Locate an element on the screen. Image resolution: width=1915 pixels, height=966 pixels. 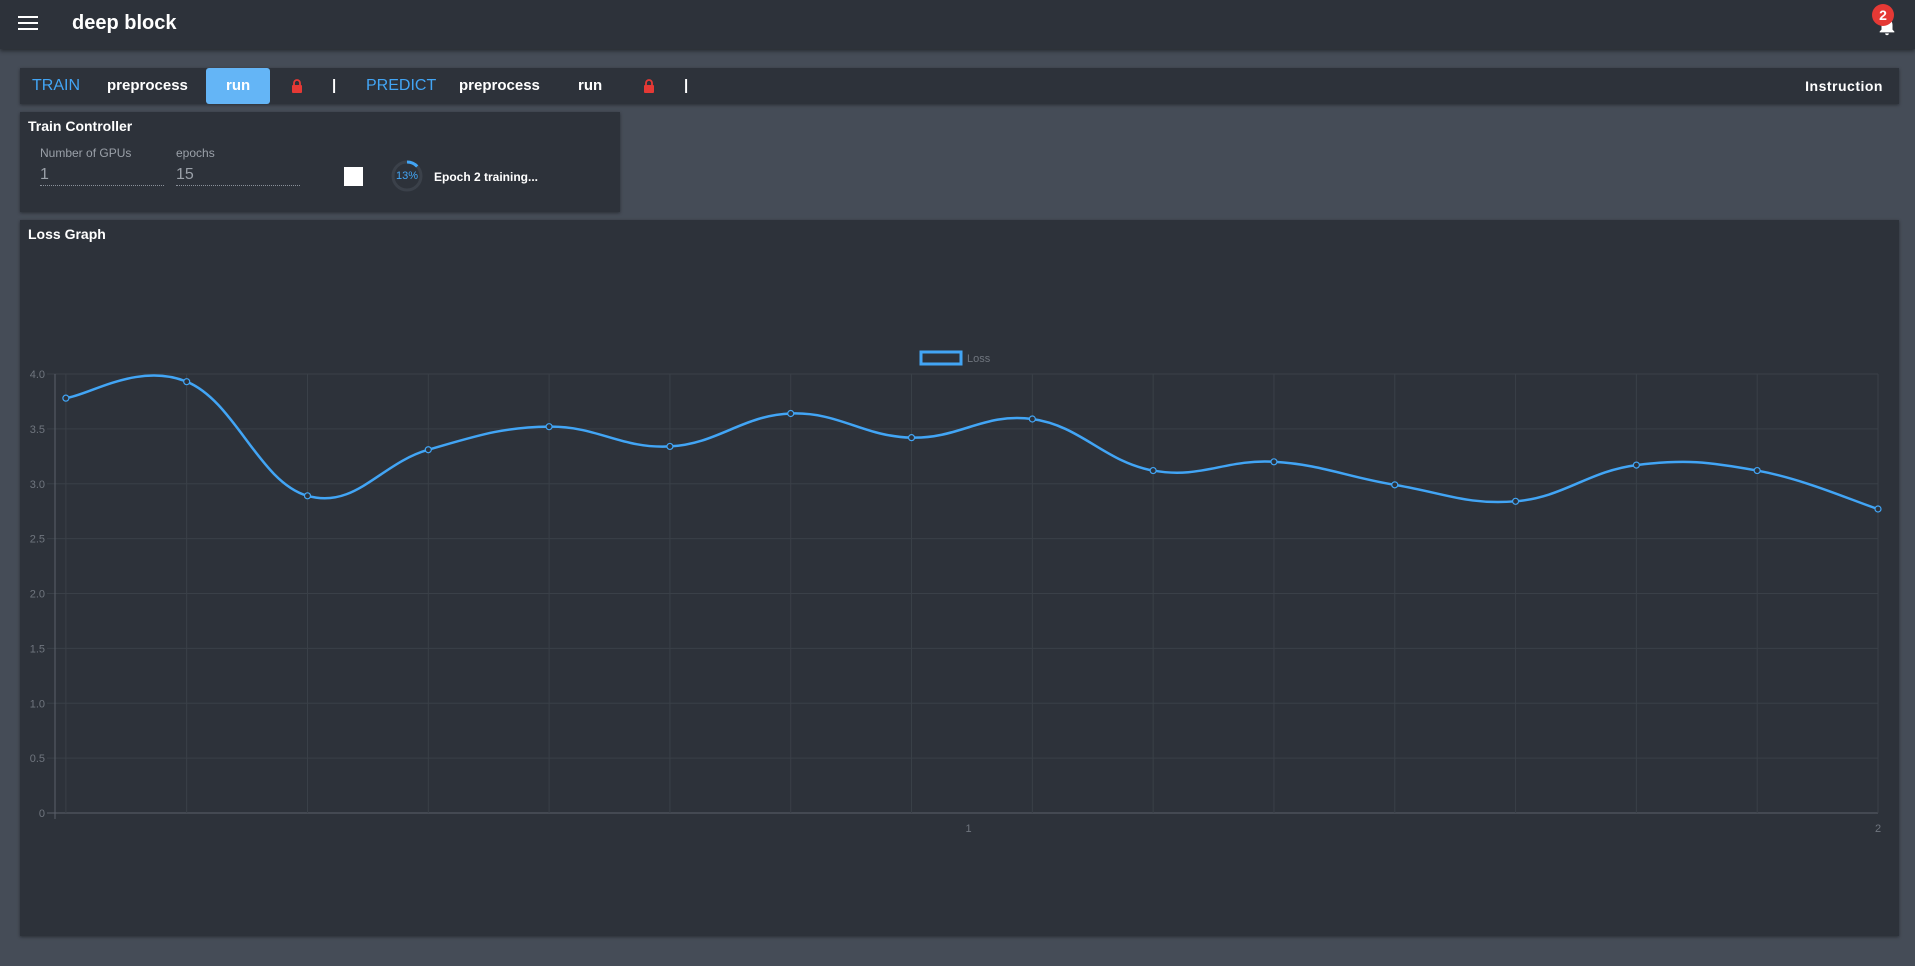
app-bar: deep block 2 is located at coordinates (957, 24).